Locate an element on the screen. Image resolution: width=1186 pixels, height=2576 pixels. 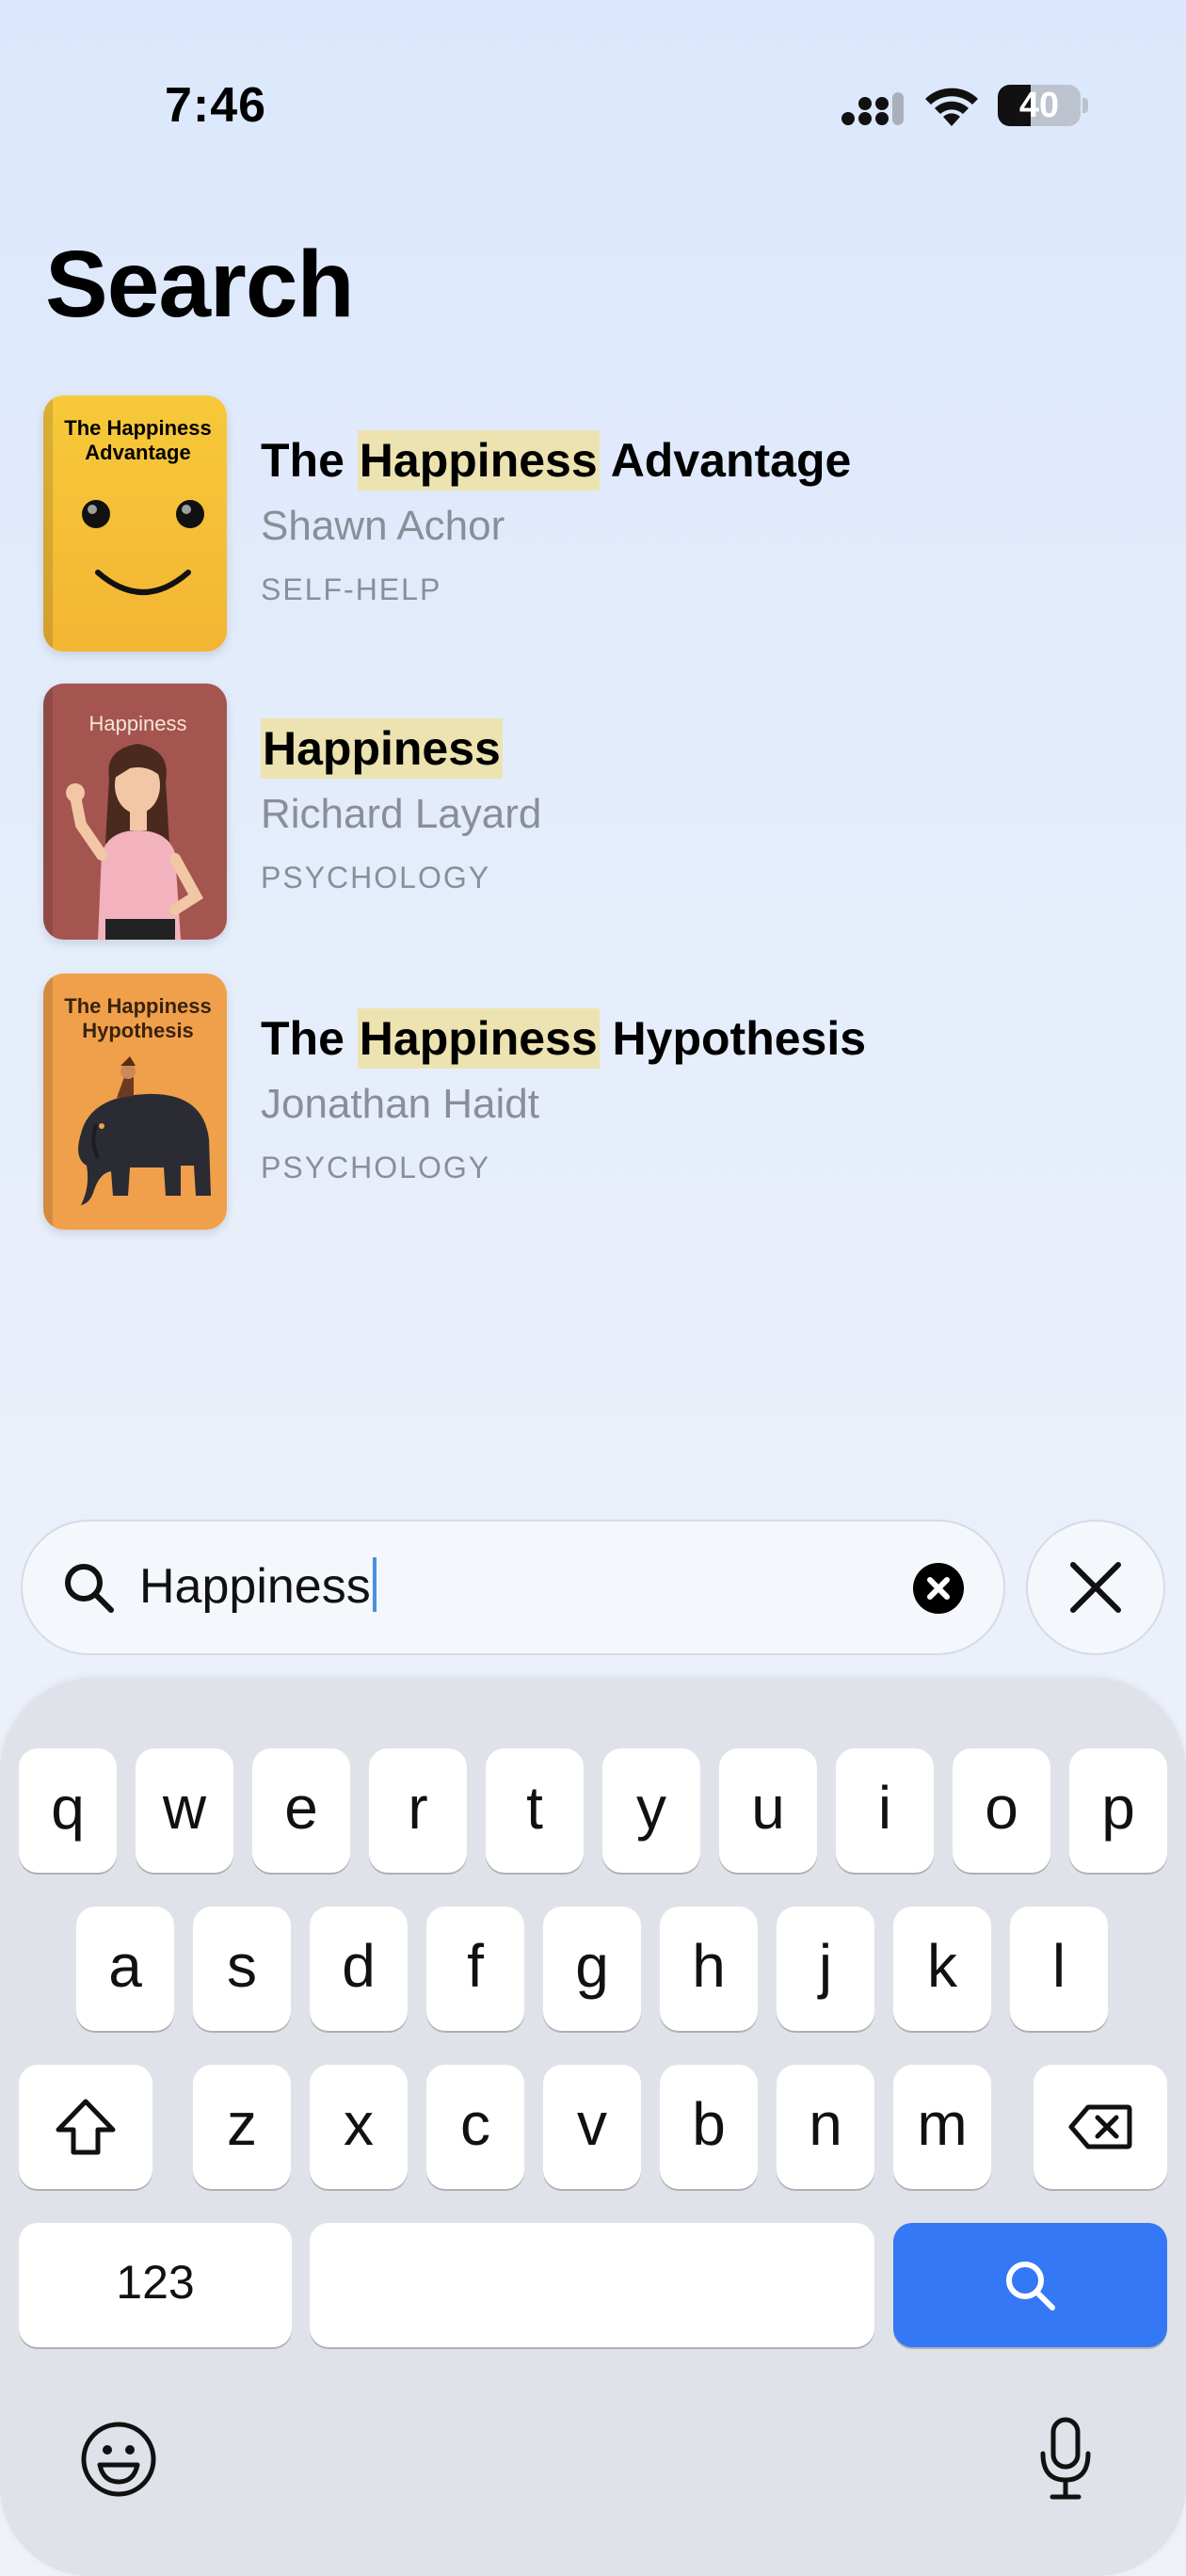
result-author: Jonathan Haidt is located at coordinates (400, 1104).